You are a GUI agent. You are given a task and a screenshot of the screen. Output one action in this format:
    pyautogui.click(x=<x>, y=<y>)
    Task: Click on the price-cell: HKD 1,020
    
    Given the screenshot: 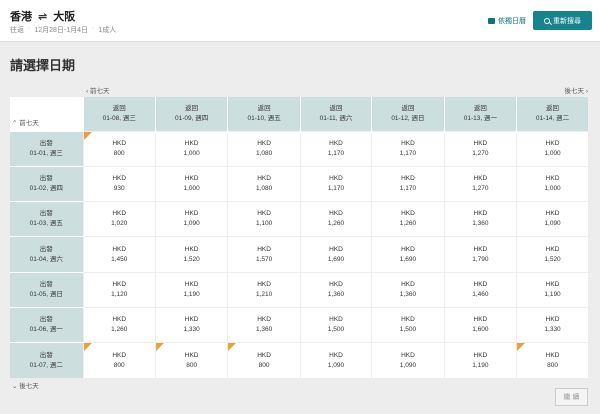 What is the action you would take?
    pyautogui.click(x=119, y=219)
    